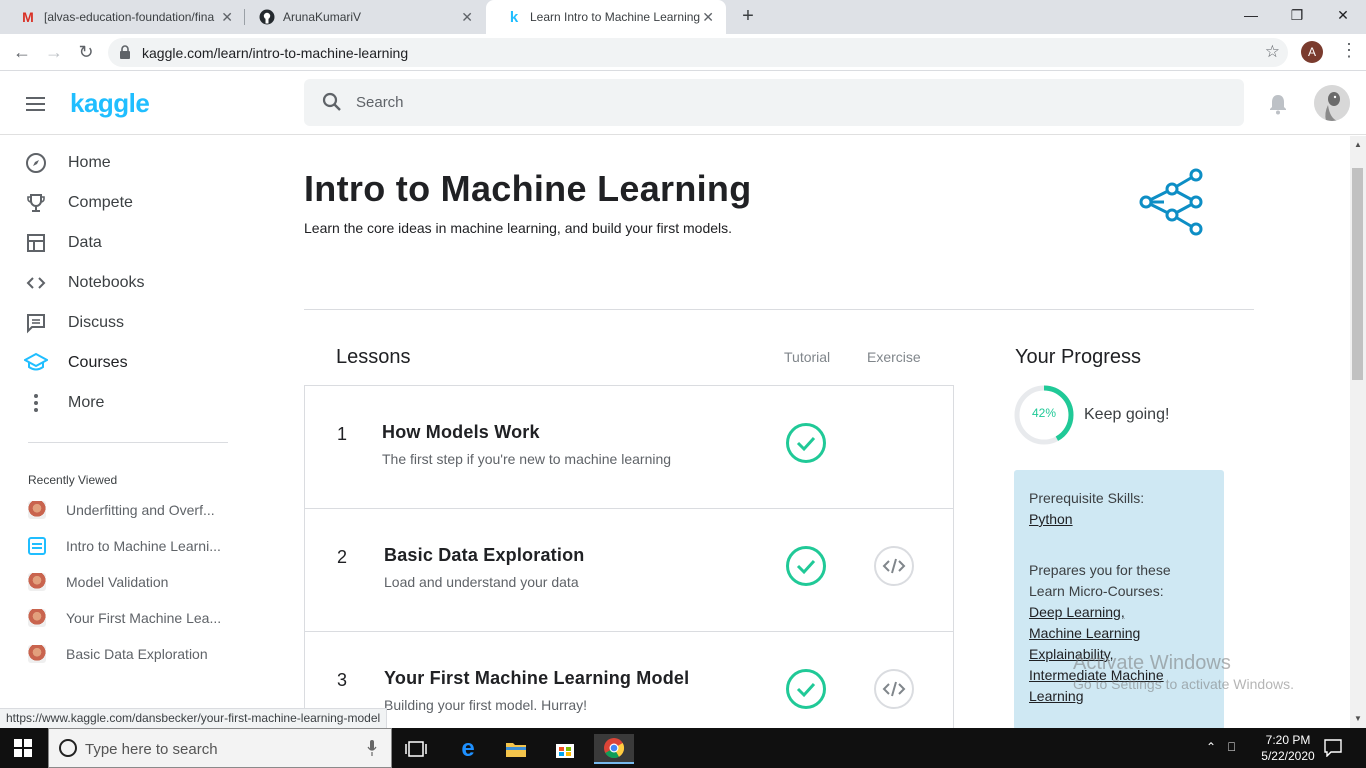  I want to click on search-input, so click(756, 102).